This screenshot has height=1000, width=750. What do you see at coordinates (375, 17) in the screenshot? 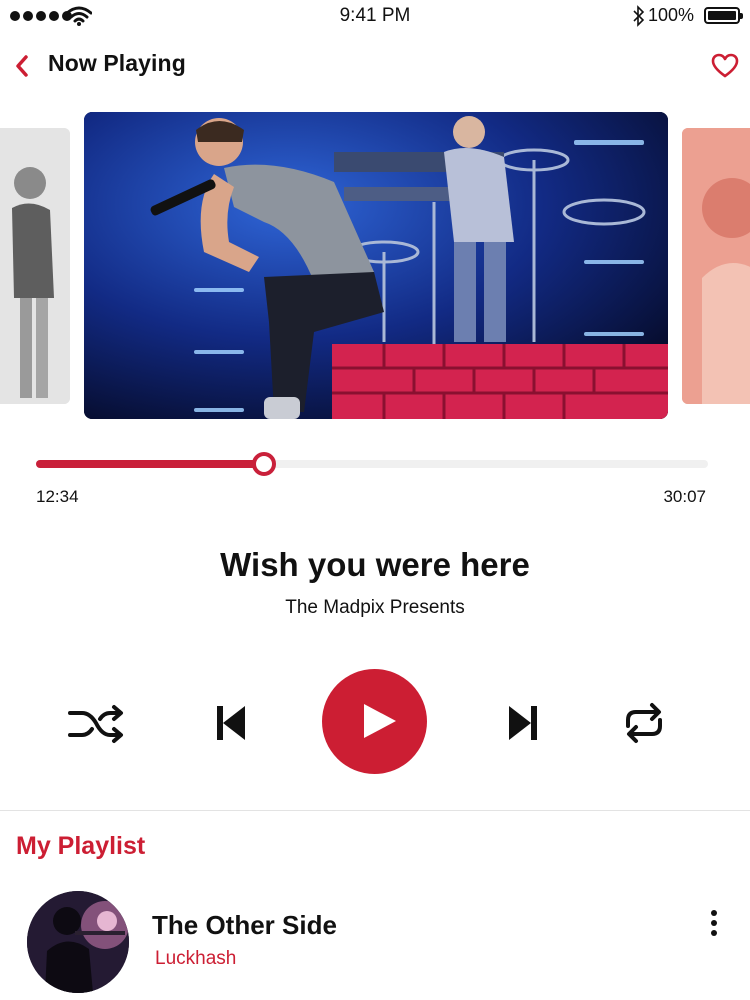
I see `status-bar: 9:41 PM 100%` at bounding box center [375, 17].